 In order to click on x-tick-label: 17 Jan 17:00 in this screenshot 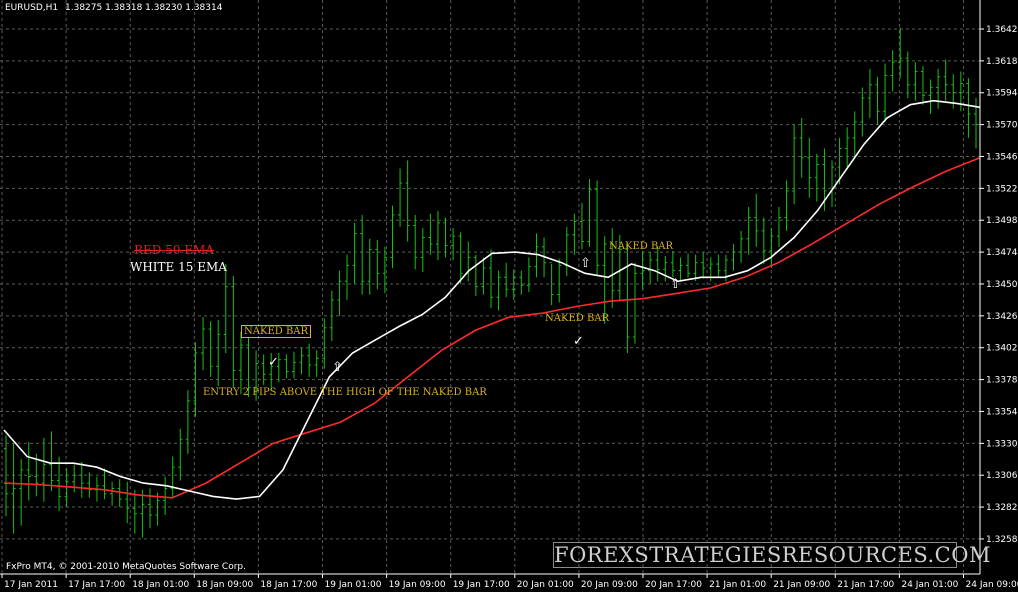, I will do `click(96, 585)`.